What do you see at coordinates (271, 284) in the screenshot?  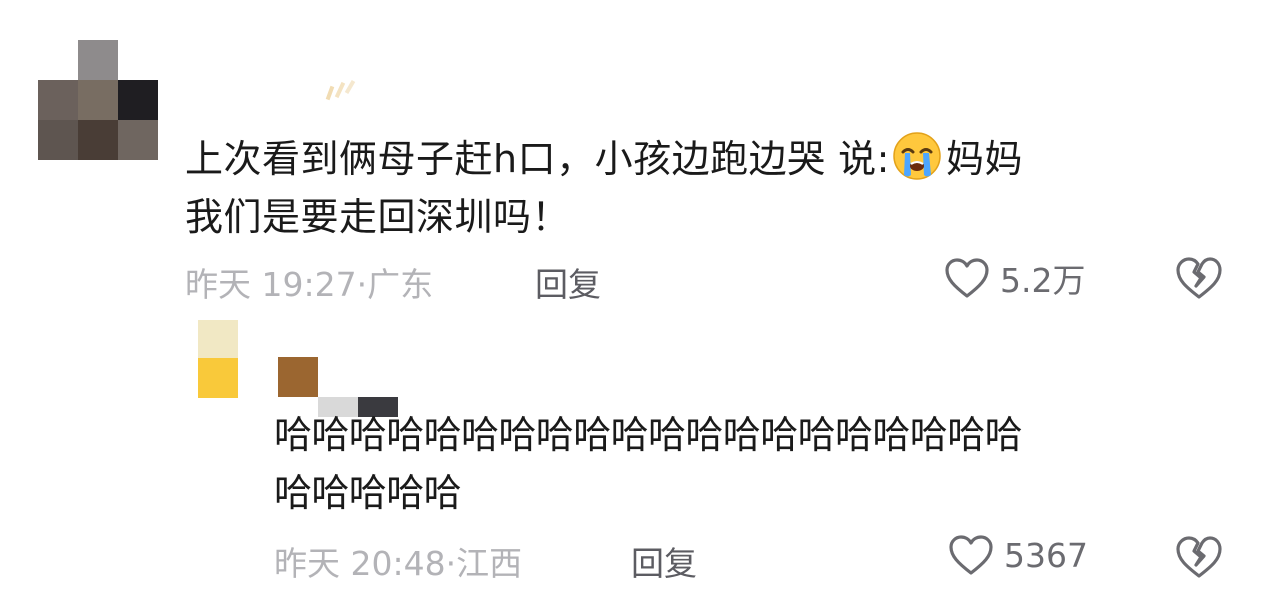 I see `comment-time: 昨天 19:27` at bounding box center [271, 284].